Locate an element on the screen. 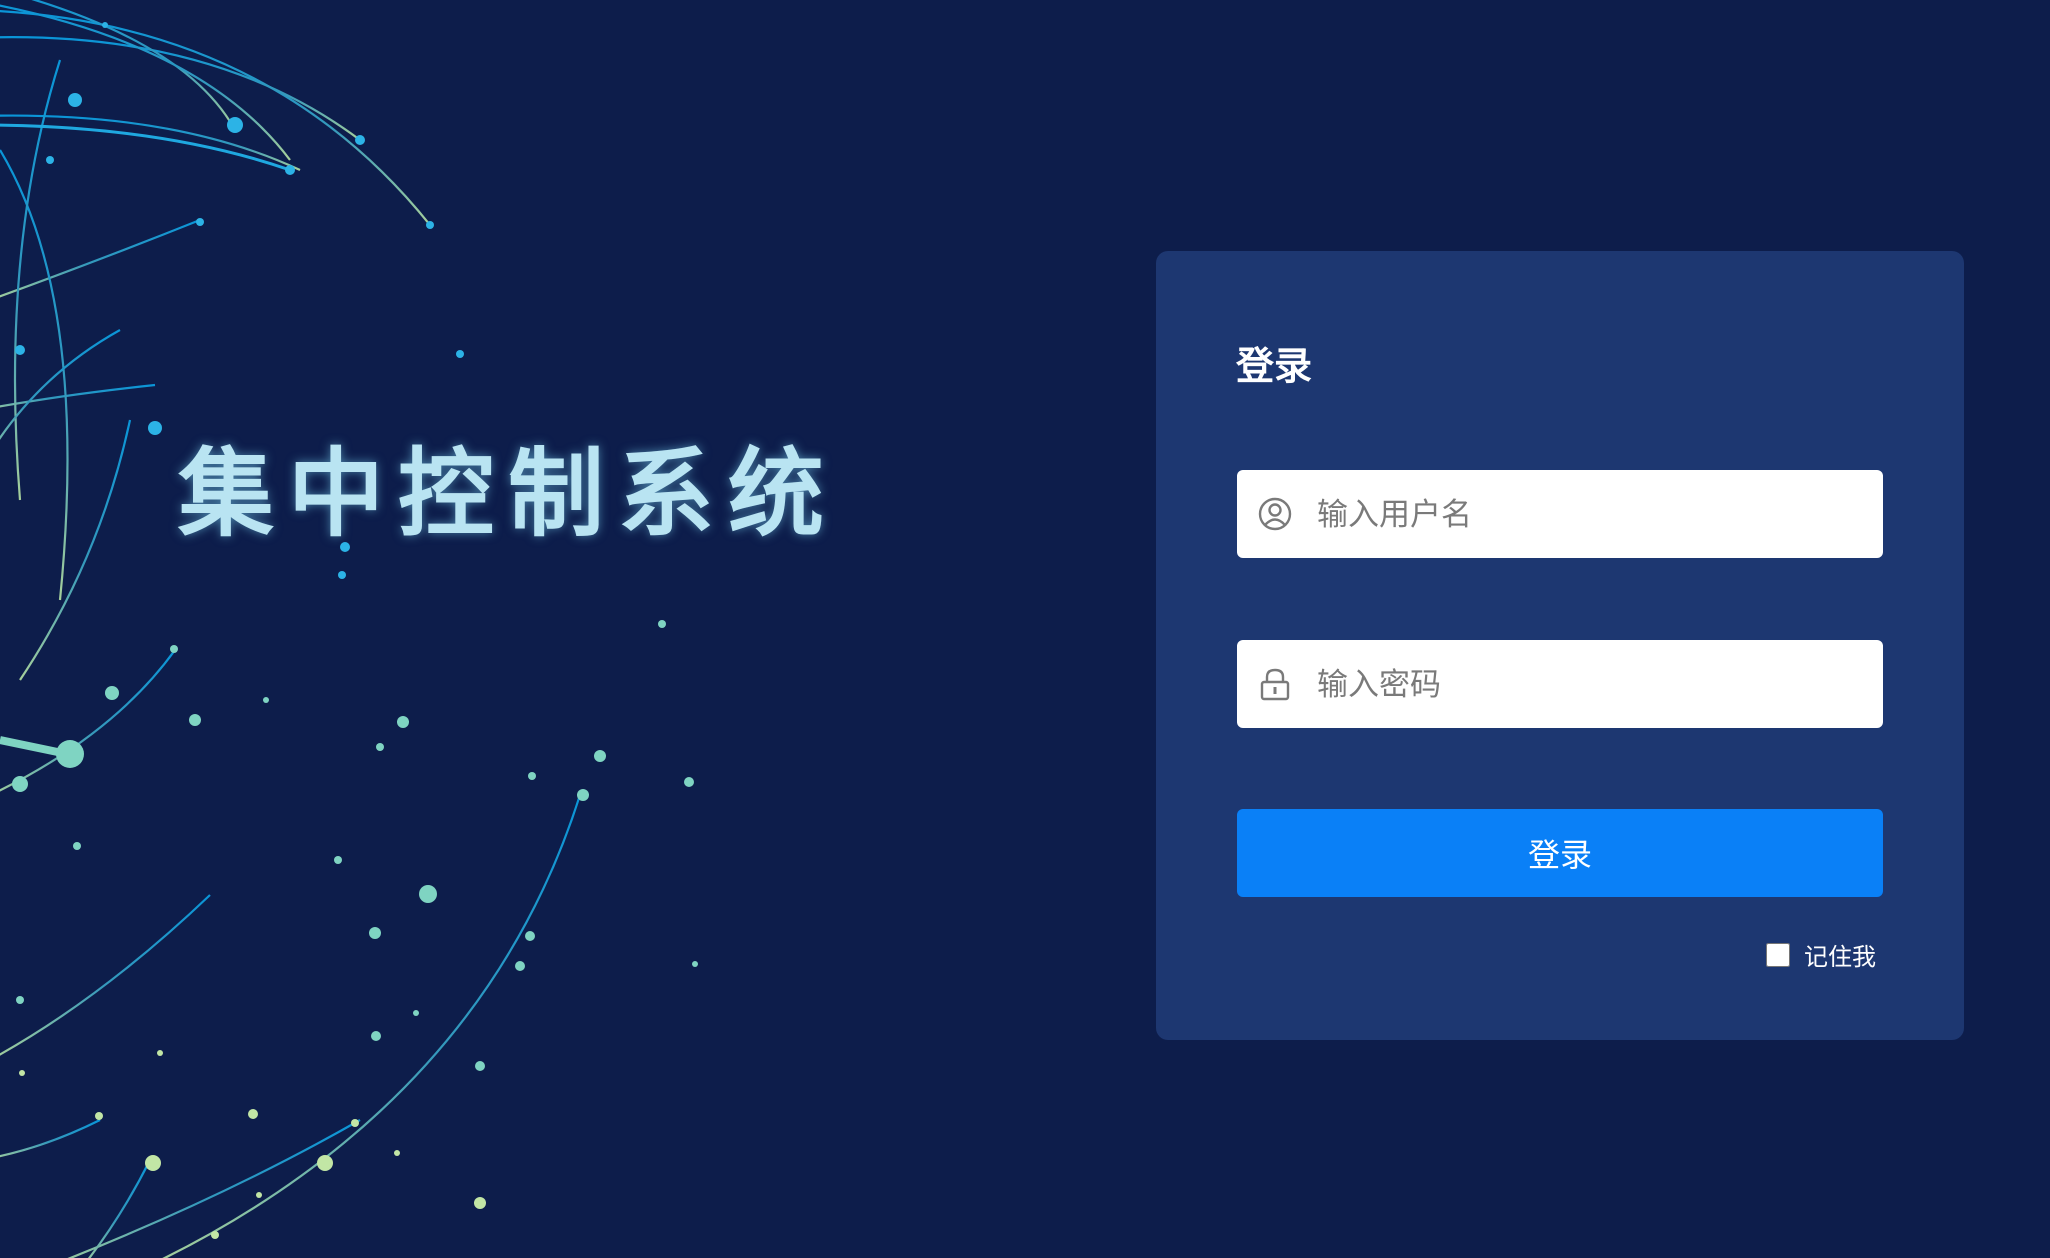 The image size is (2050, 1258). username-field-wrapper is located at coordinates (1560, 515).